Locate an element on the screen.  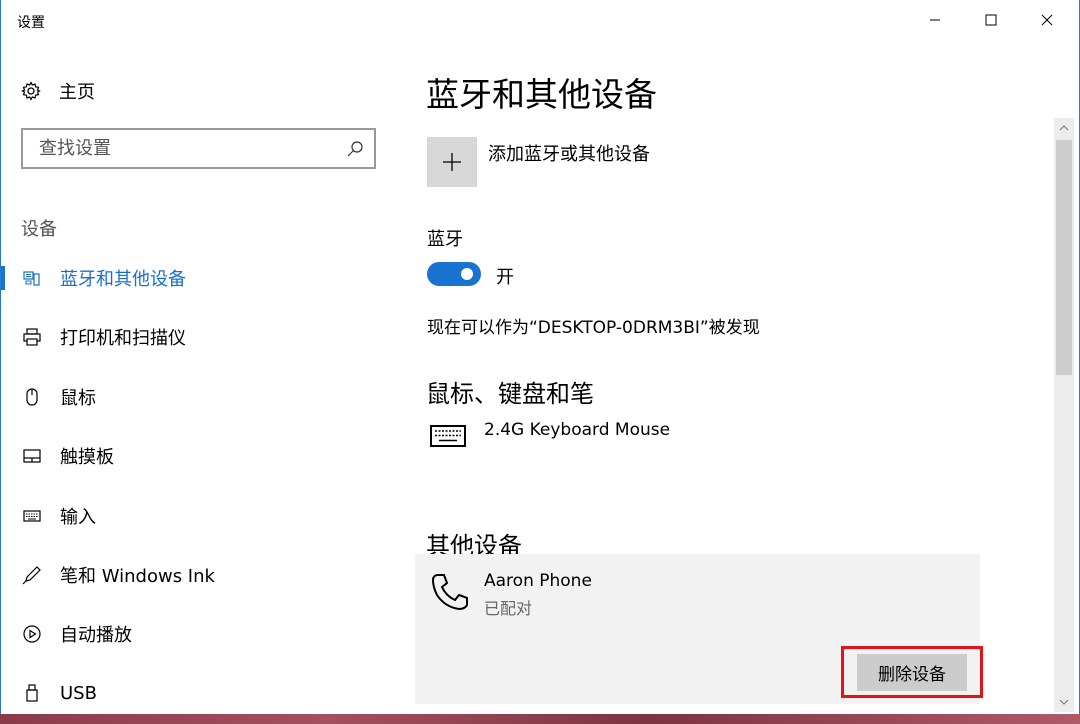
search-icon is located at coordinates (355, 149).